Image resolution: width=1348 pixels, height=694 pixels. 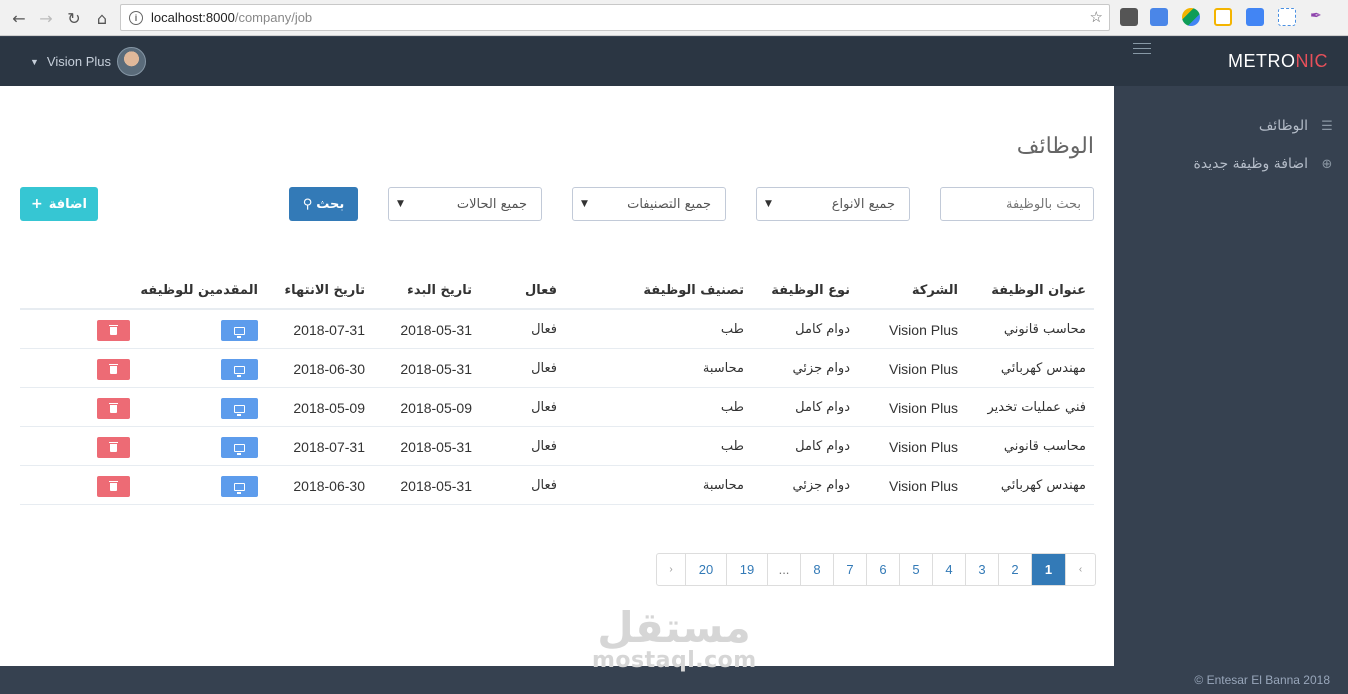 What do you see at coordinates (982, 569) in the screenshot?
I see `page-link: 3` at bounding box center [982, 569].